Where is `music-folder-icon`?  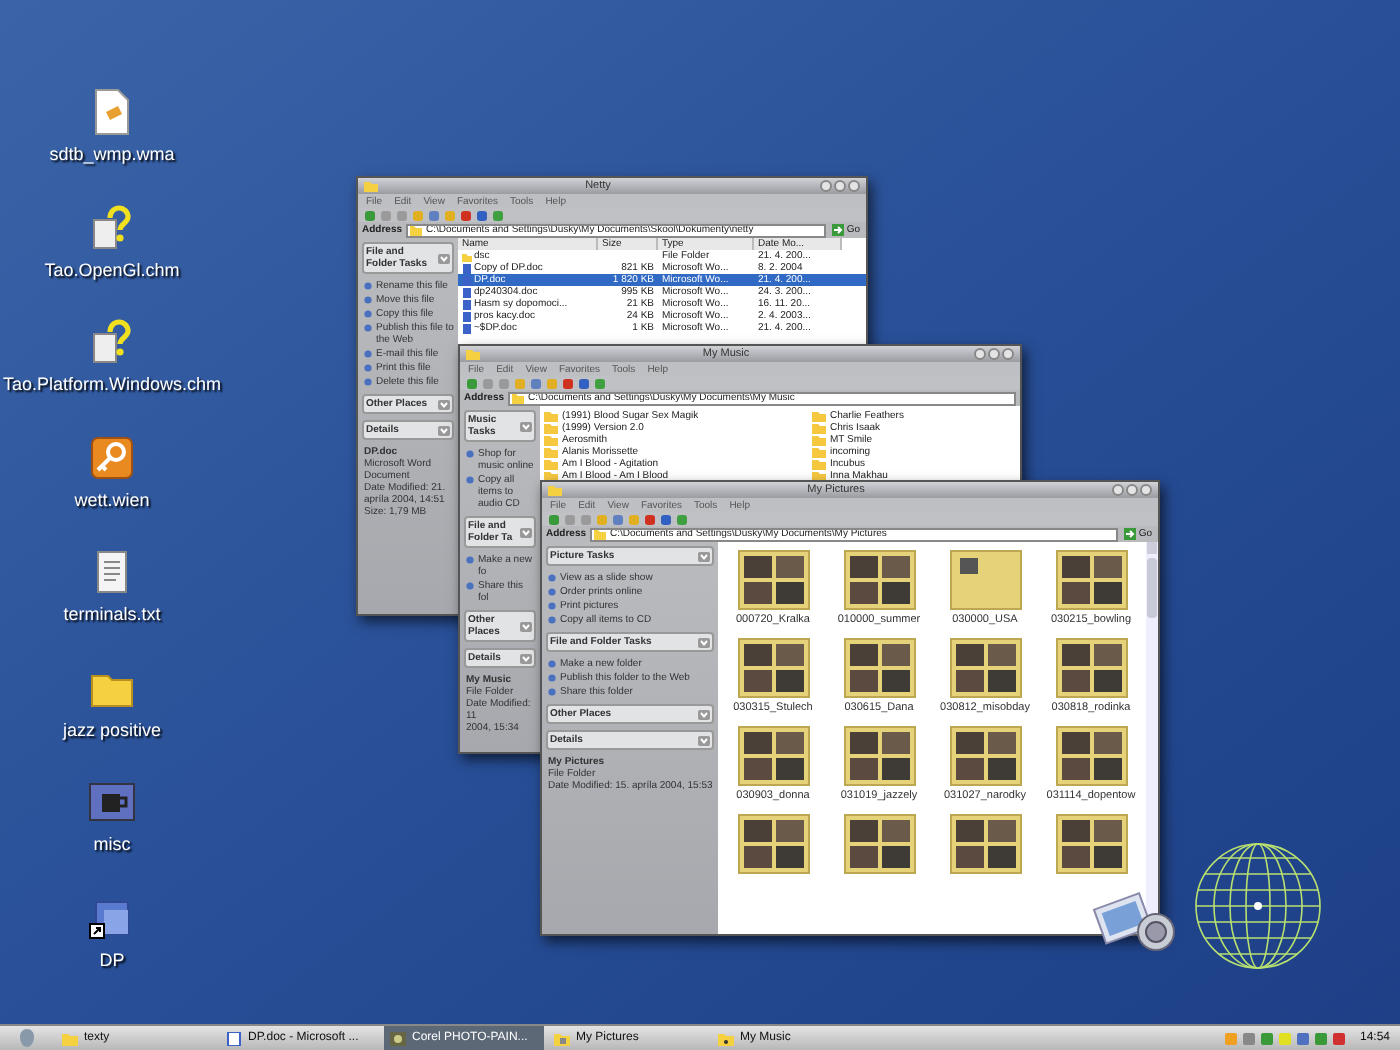
music-folder-icon is located at coordinates (726, 1038).